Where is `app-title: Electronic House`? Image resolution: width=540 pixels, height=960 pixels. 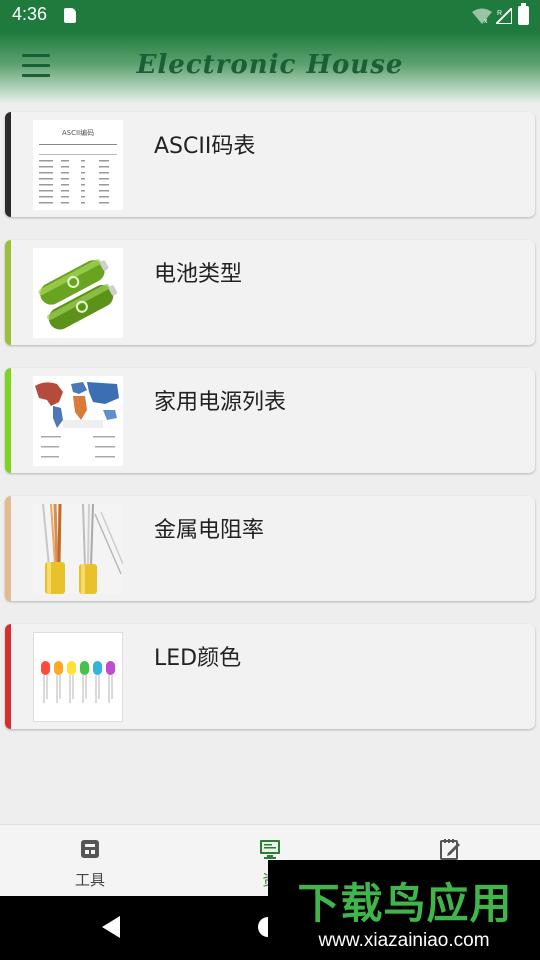 app-title: Electronic House is located at coordinates (270, 65).